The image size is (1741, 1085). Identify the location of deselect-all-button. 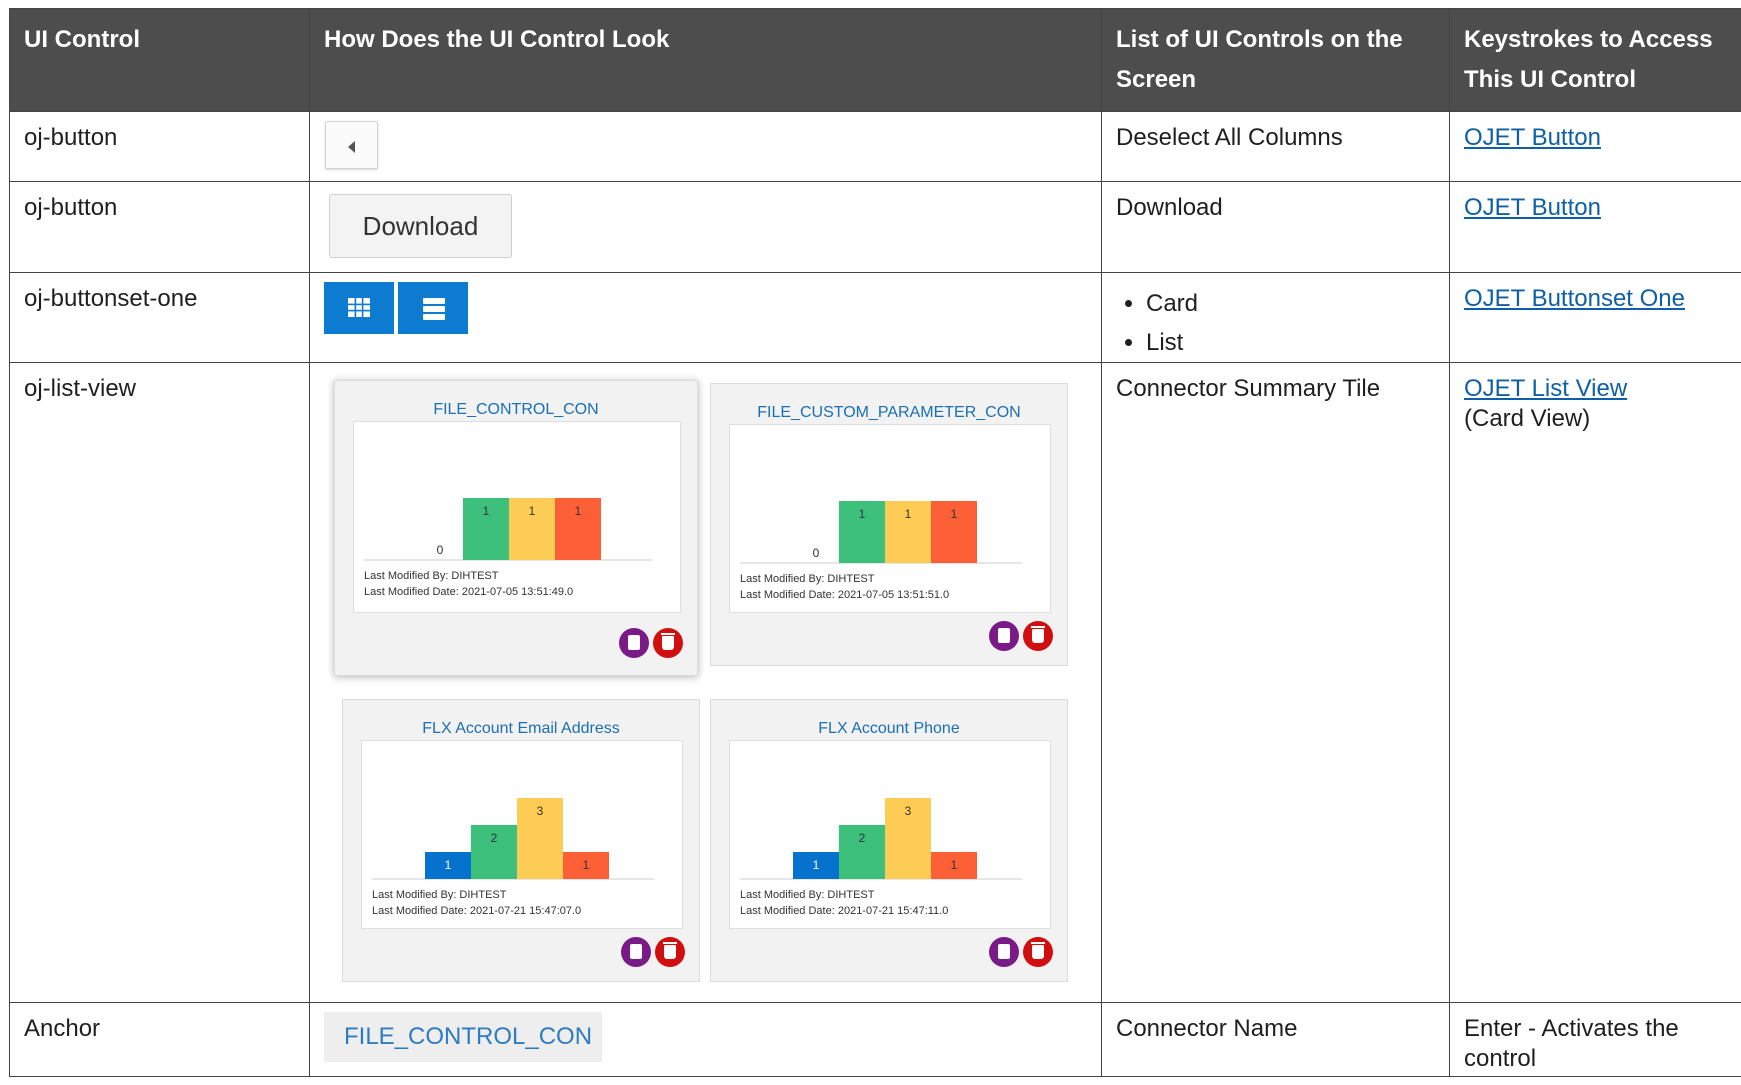
(351, 145).